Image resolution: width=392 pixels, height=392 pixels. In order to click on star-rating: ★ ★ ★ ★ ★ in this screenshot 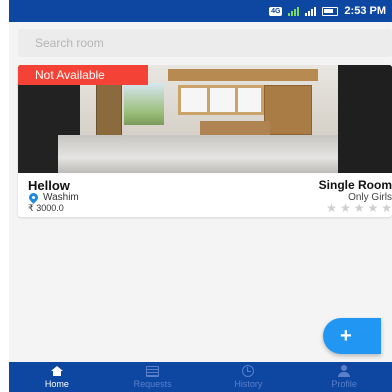, I will do `click(337, 208)`.